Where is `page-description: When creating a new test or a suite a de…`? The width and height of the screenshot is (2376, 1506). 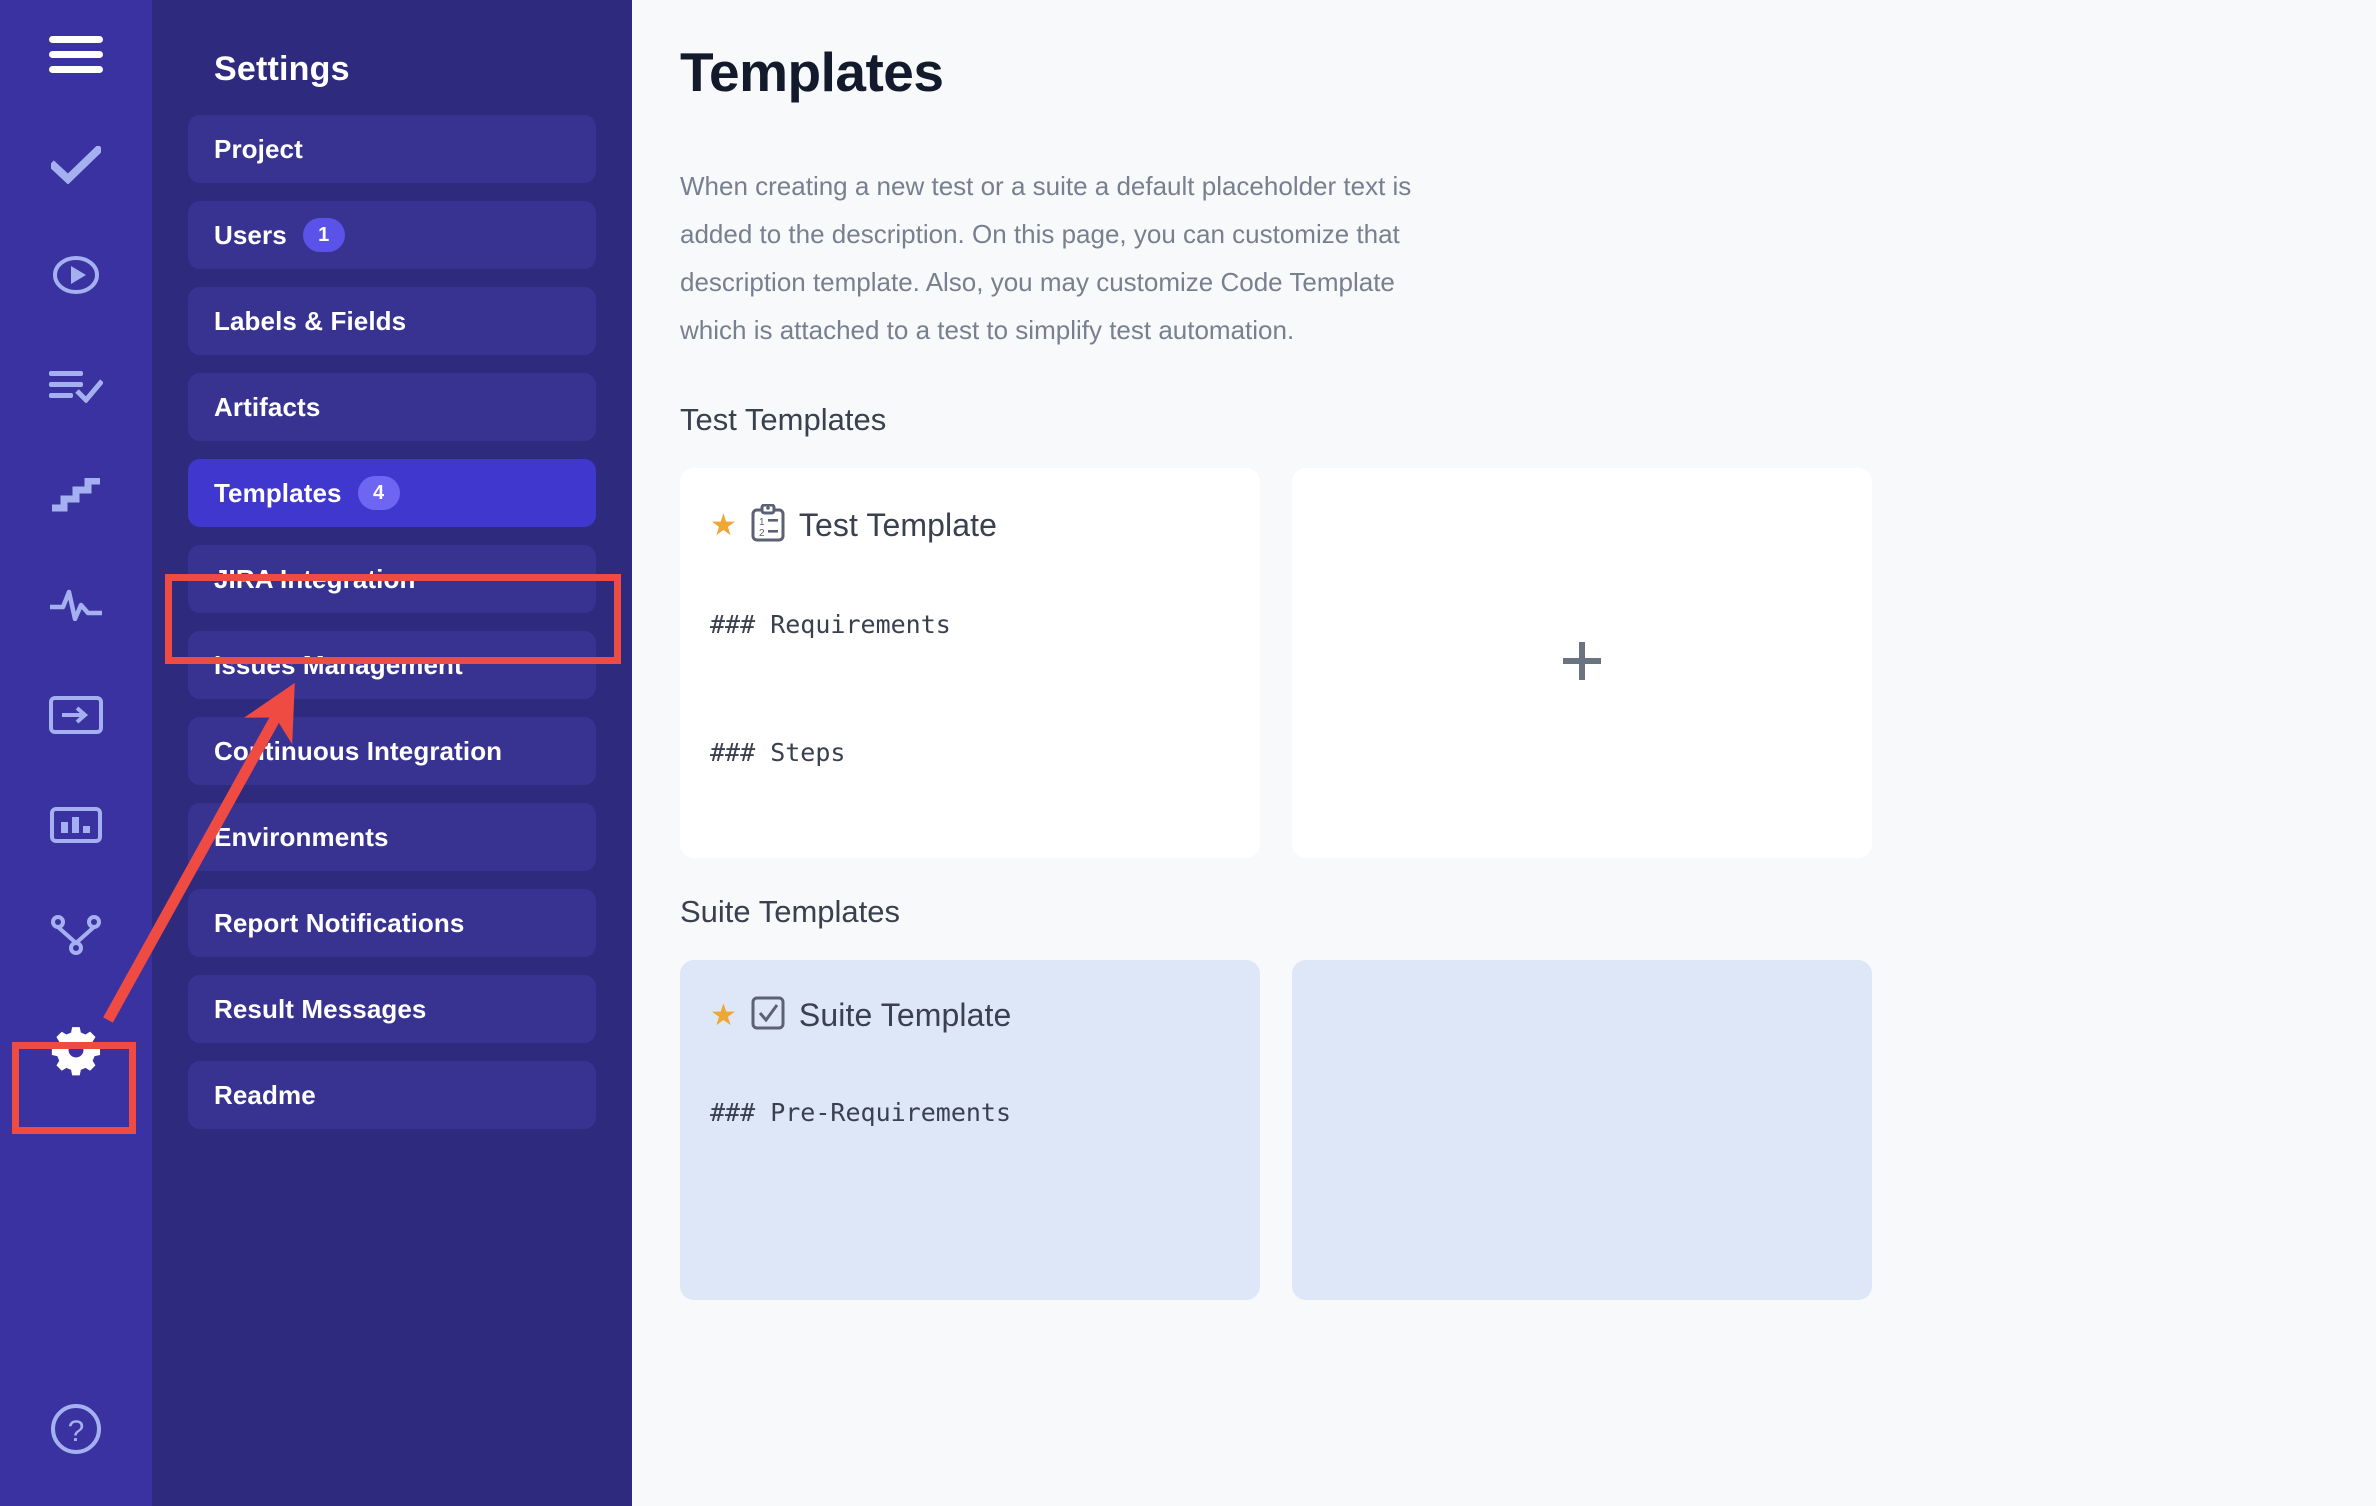 page-description: When creating a new test or a suite a de… is located at coordinates (1046, 258).